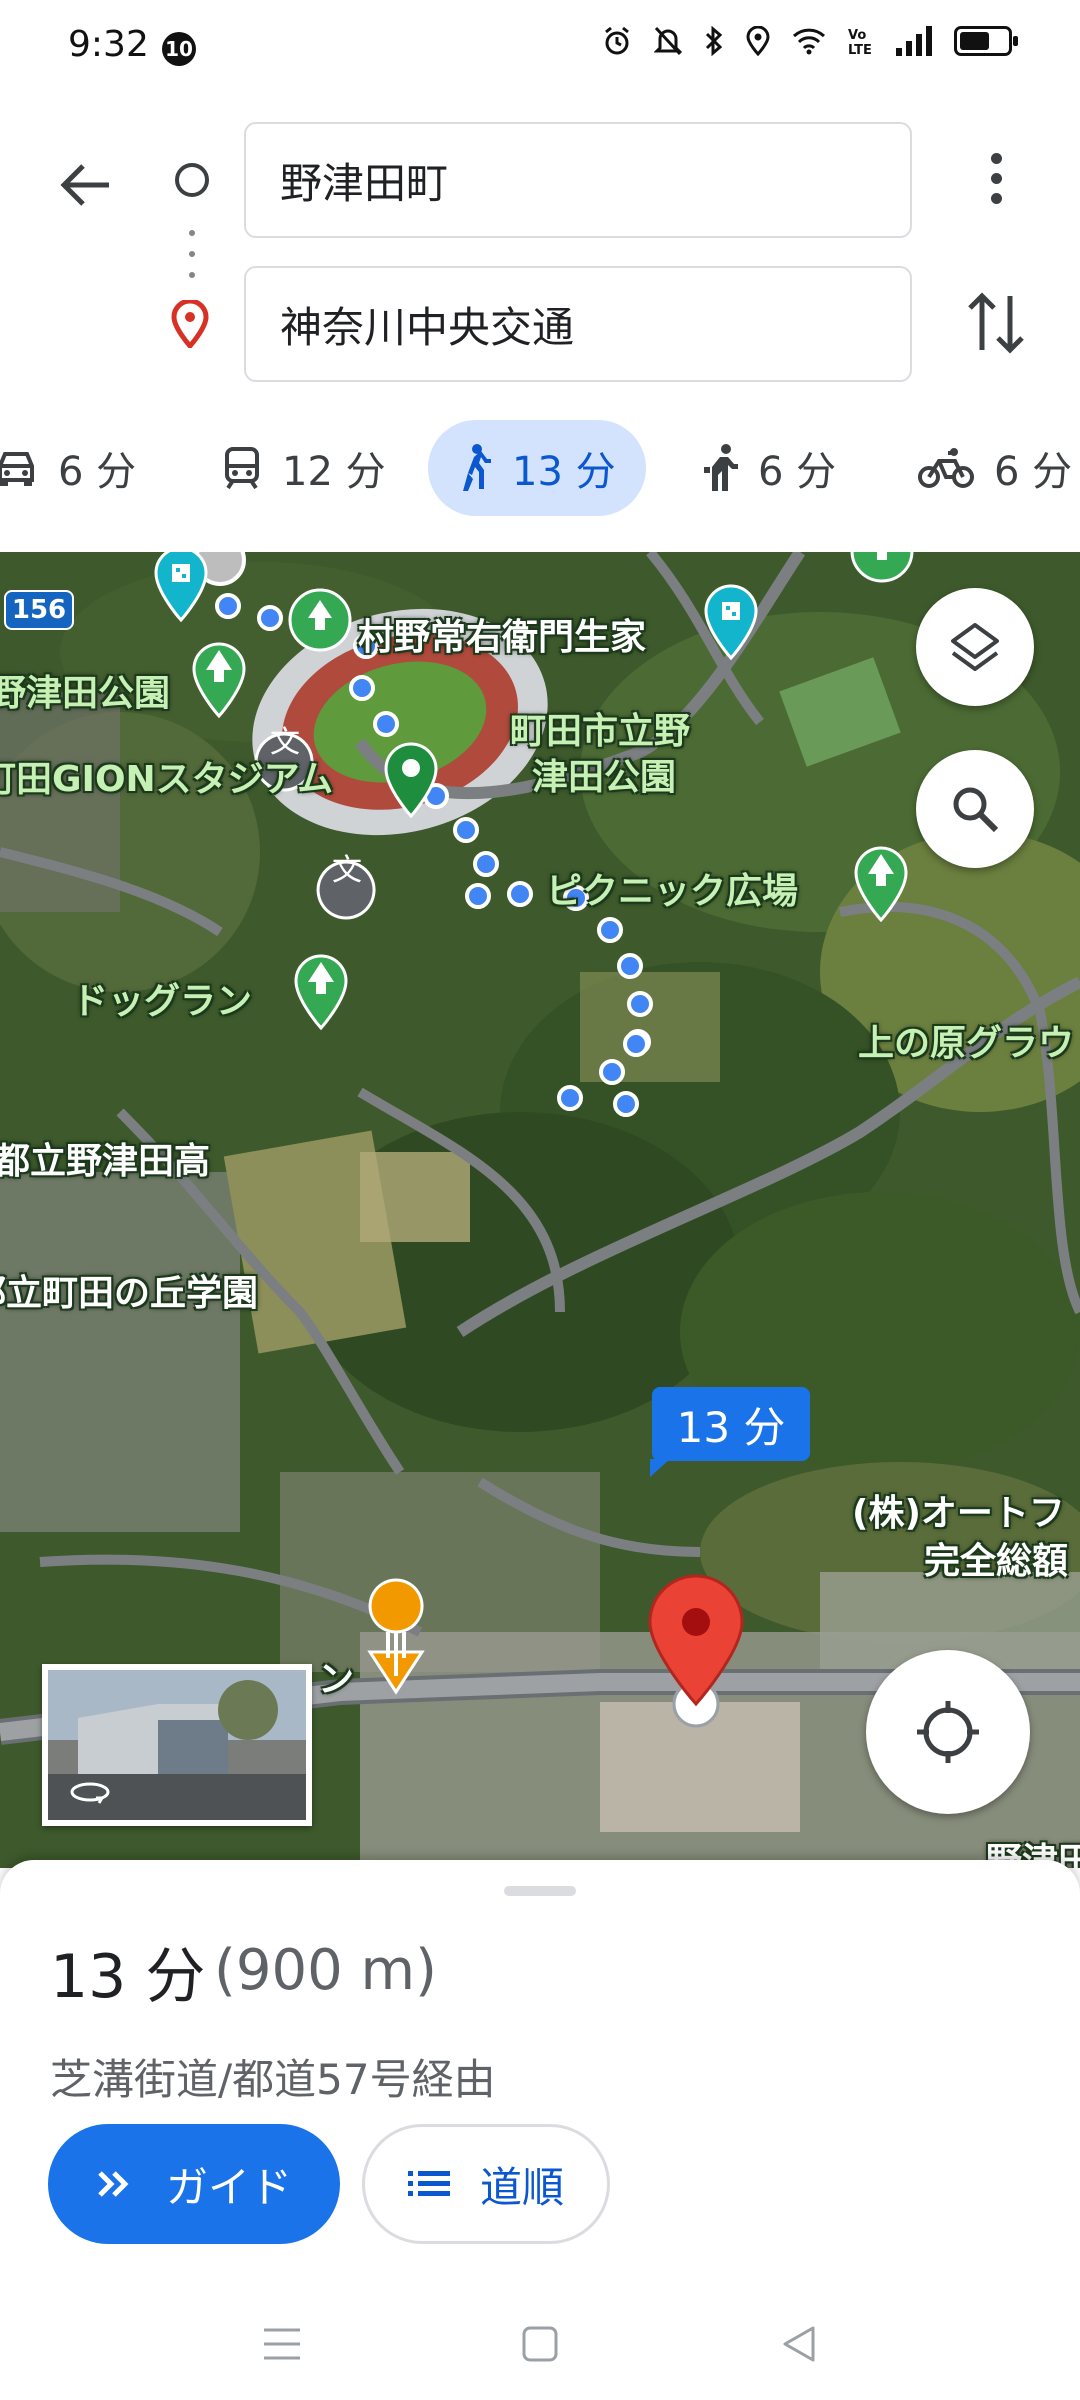 Image resolution: width=1080 pixels, height=2400 pixels. Describe the element at coordinates (721, 467) in the screenshot. I see `ride-hail-icon` at that location.